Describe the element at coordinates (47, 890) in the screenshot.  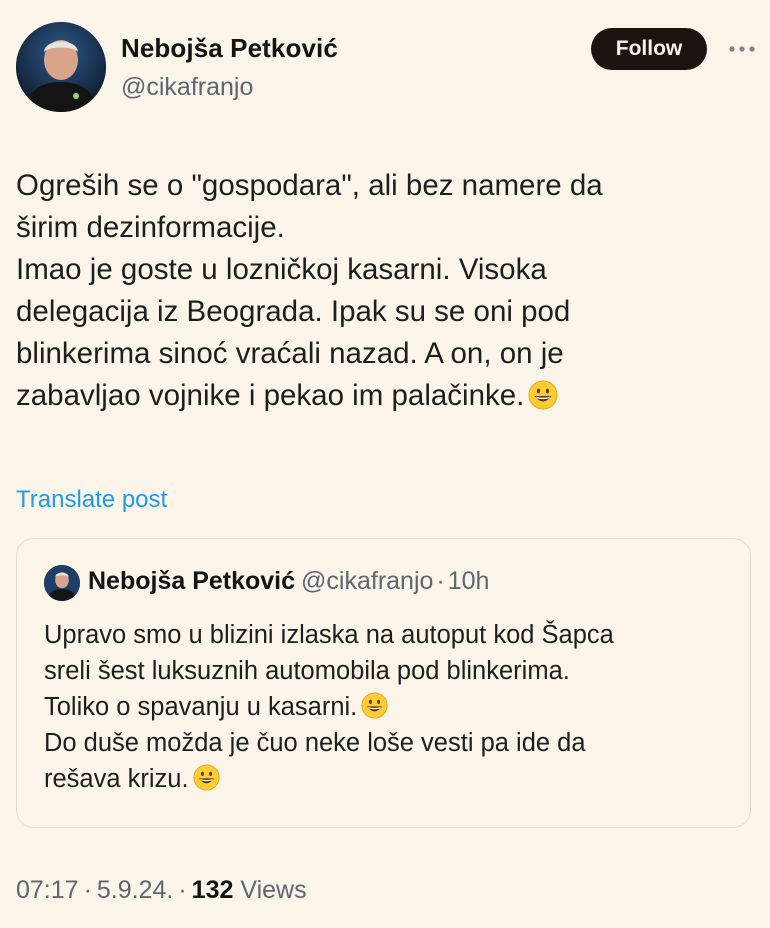
I see `post-time: 07:17` at that location.